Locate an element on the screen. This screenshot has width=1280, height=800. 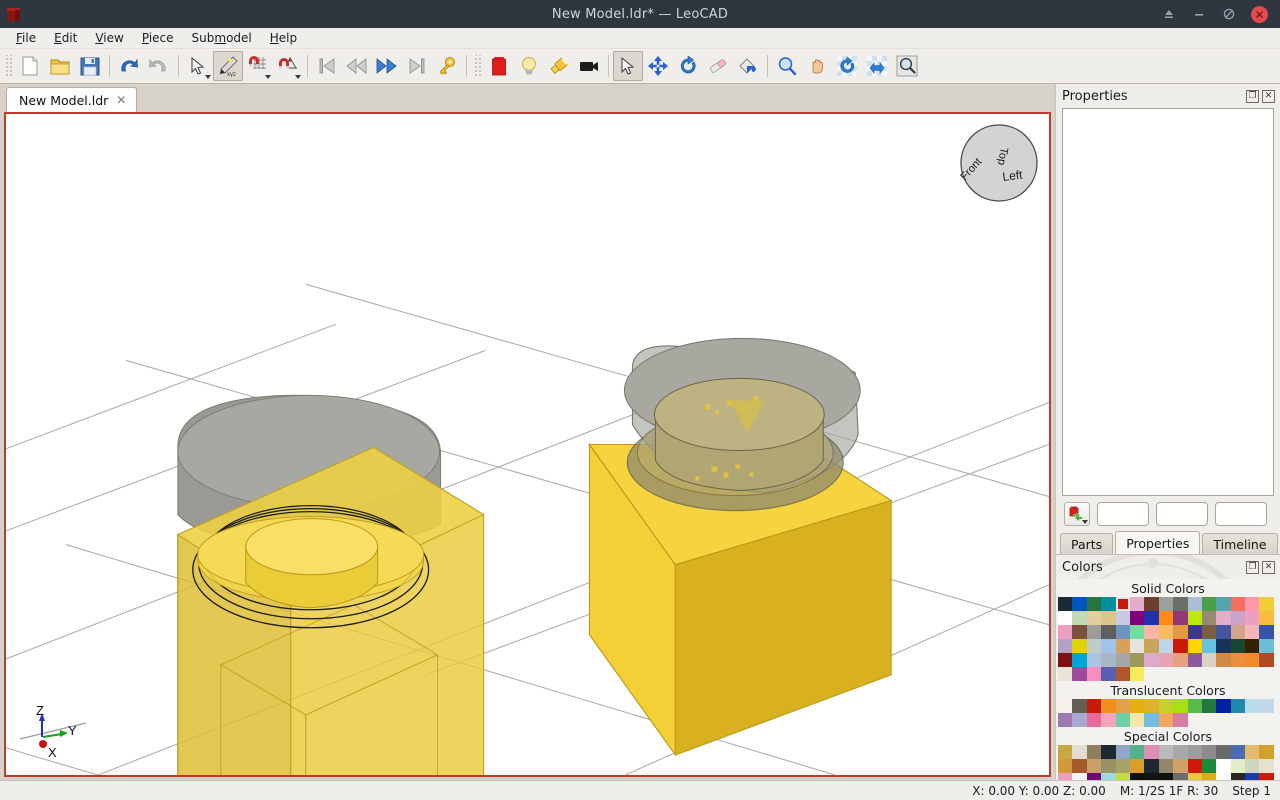
save-file-button is located at coordinates (90, 66).